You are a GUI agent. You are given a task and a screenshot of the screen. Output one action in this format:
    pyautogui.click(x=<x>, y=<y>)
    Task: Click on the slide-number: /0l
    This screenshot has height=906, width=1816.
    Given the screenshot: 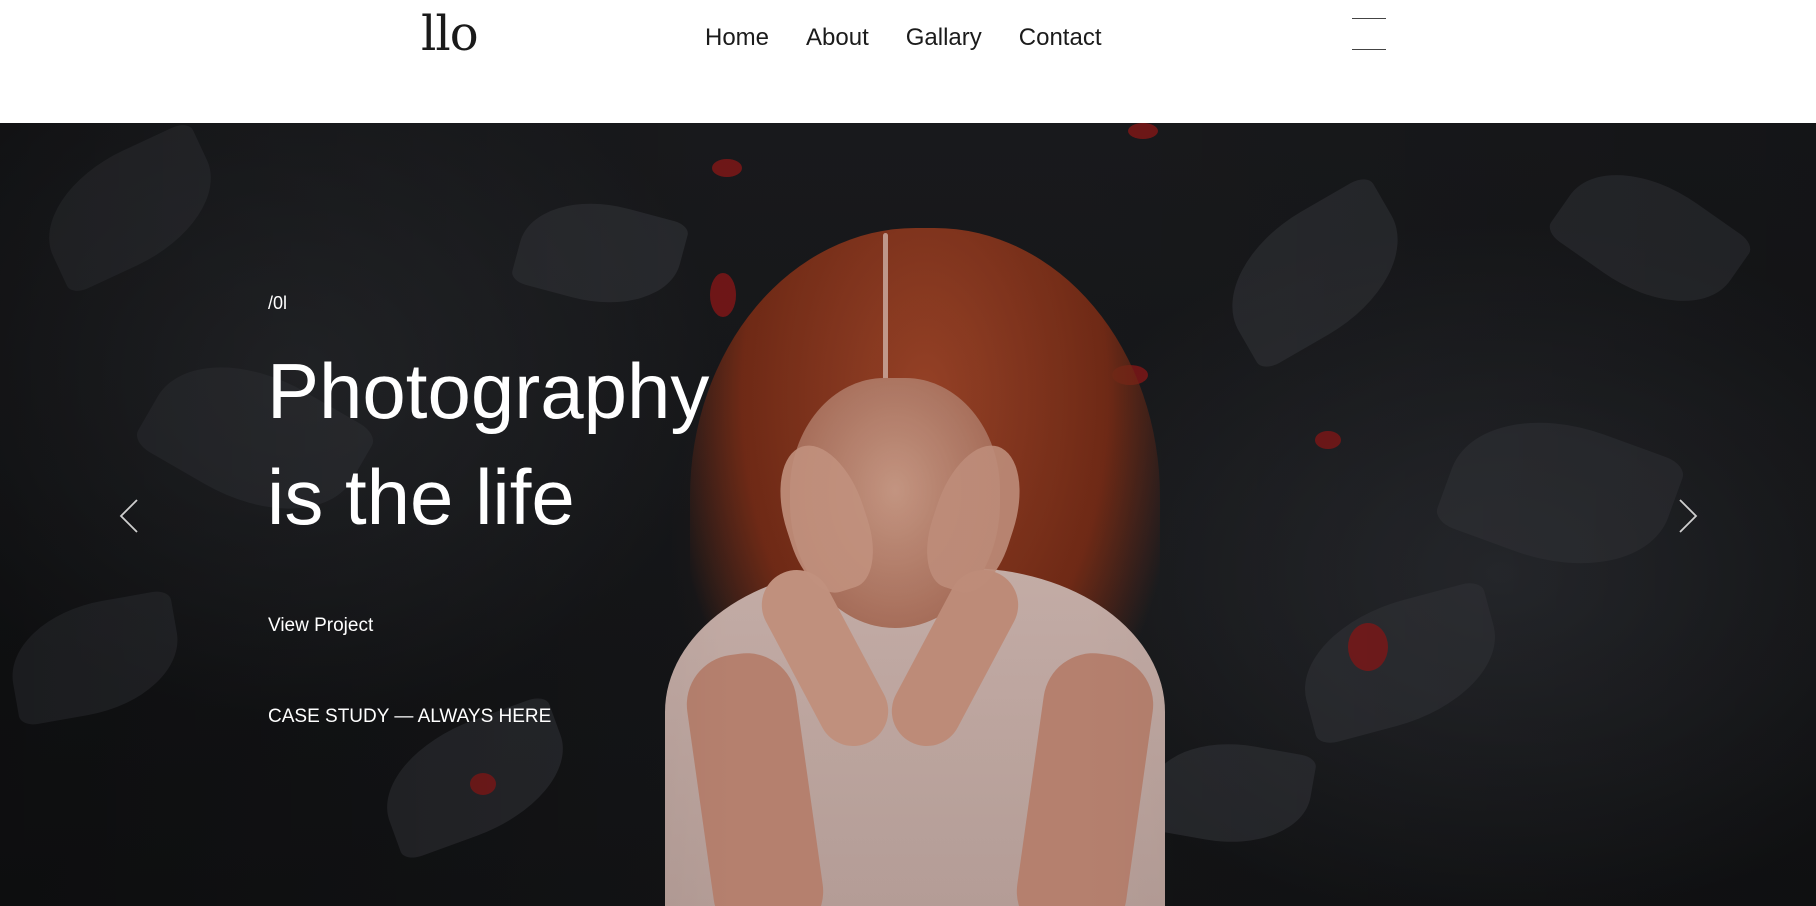 What is the action you would take?
    pyautogui.click(x=278, y=303)
    